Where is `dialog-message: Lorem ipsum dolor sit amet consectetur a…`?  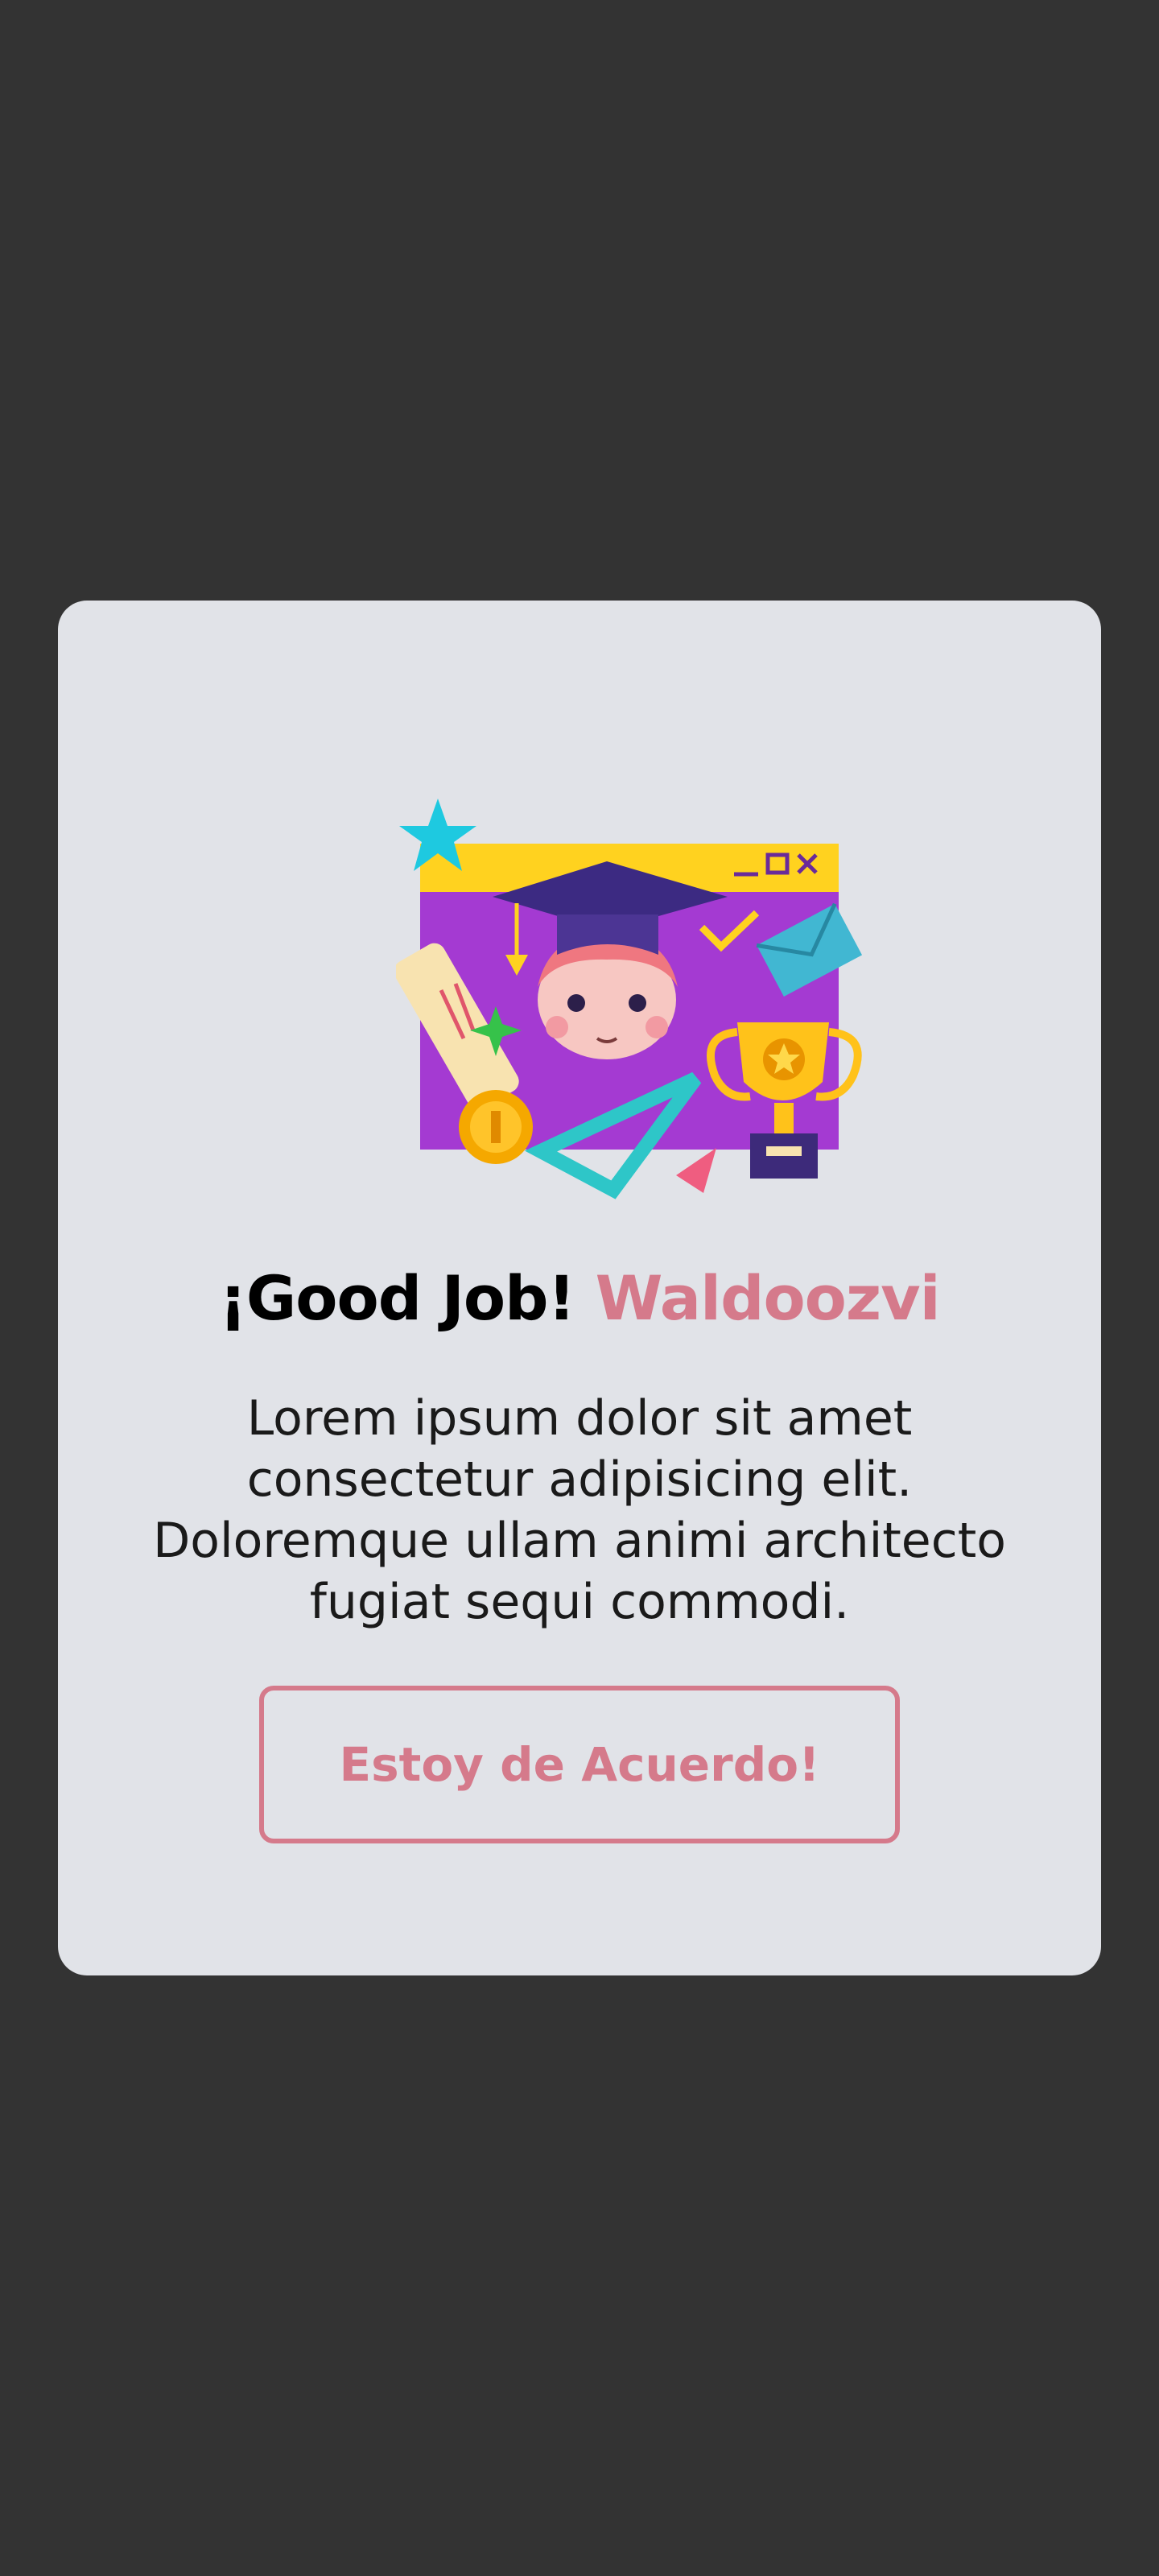 dialog-message: Lorem ipsum dolor sit amet consectetur a… is located at coordinates (579, 1510).